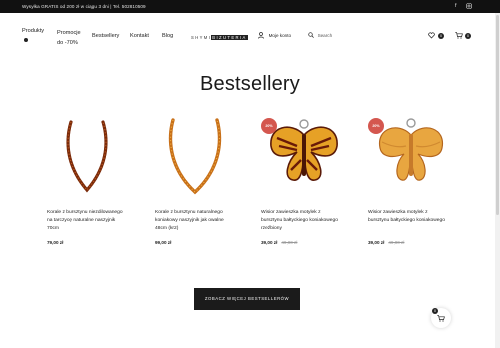 This screenshot has width=500, height=348. What do you see at coordinates (435, 311) in the screenshot?
I see `floating-cart-count: 0` at bounding box center [435, 311].